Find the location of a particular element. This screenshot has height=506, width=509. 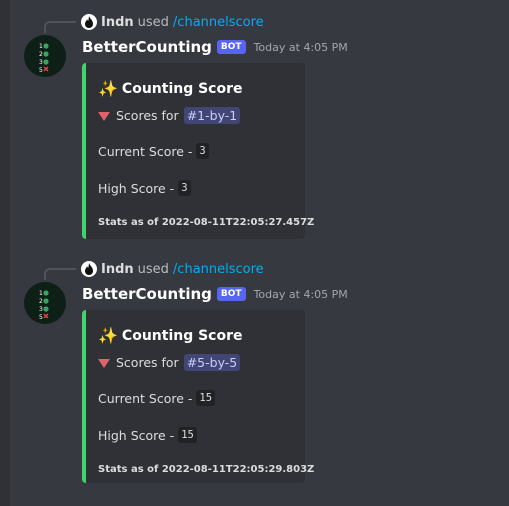

high-score-field: High Score - 15 is located at coordinates (147, 435).